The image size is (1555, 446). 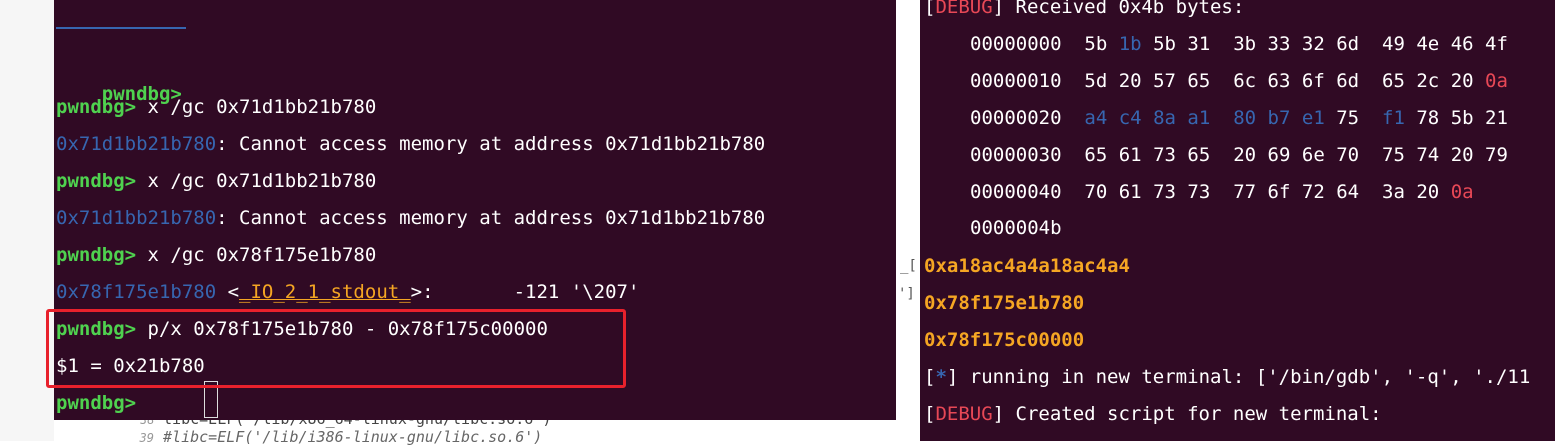 I want to click on hex-byte: b7, so click(x=1279, y=118).